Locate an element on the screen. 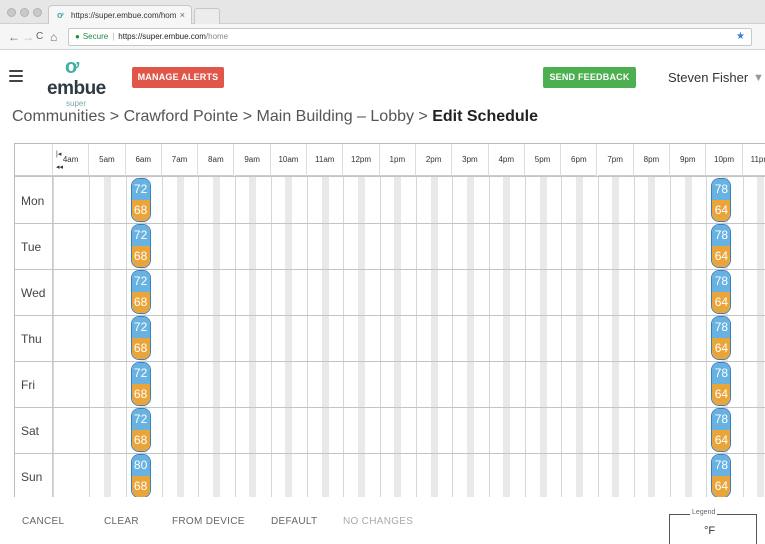  no-changes-button: NO CHANGES is located at coordinates (378, 521).